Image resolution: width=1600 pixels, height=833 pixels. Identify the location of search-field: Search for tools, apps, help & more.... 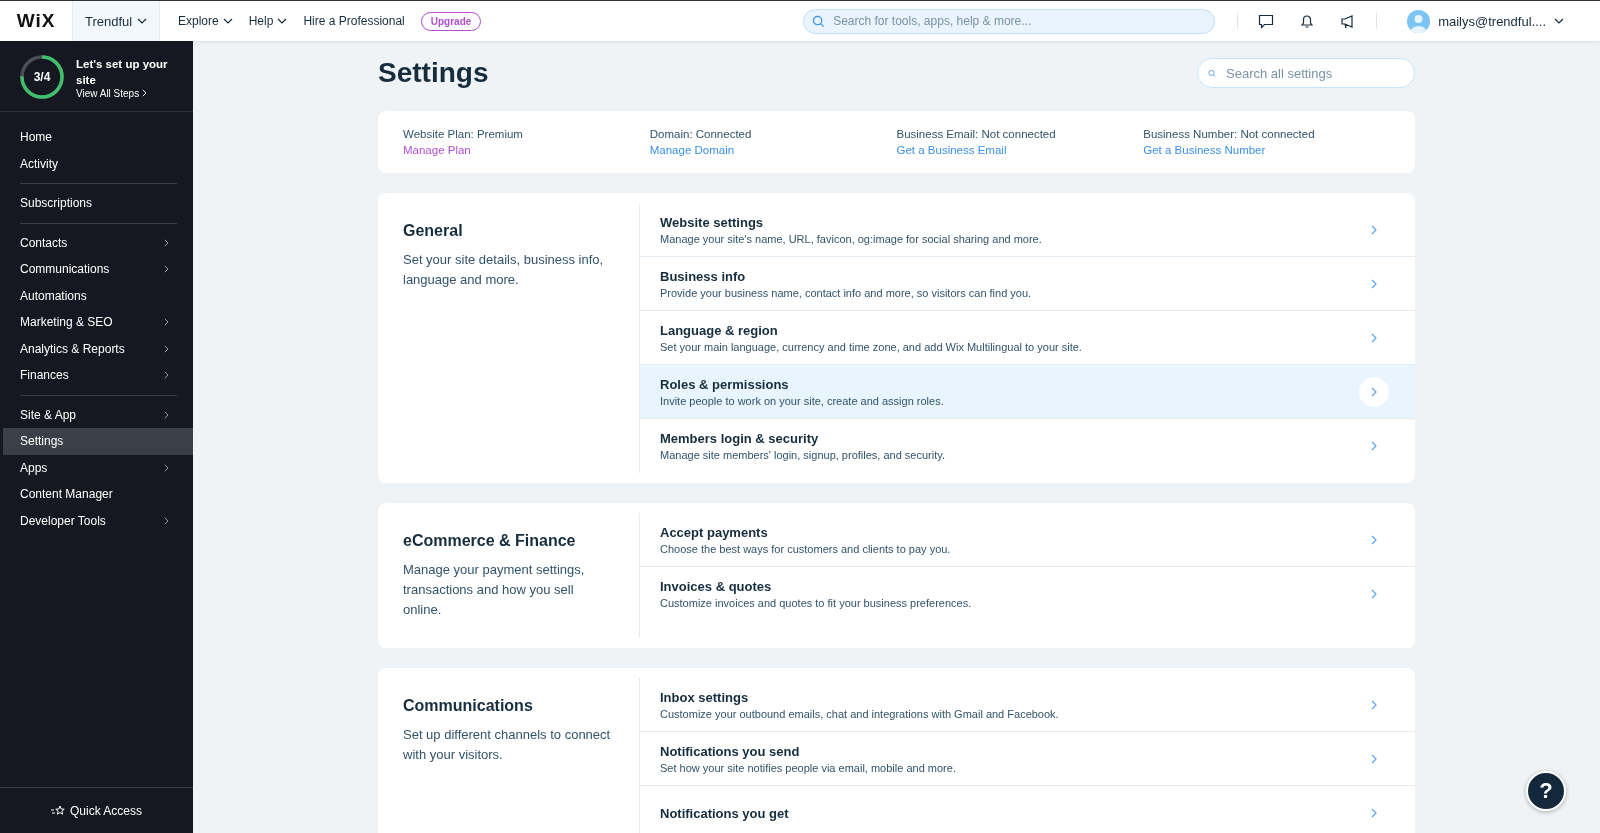
(1019, 21).